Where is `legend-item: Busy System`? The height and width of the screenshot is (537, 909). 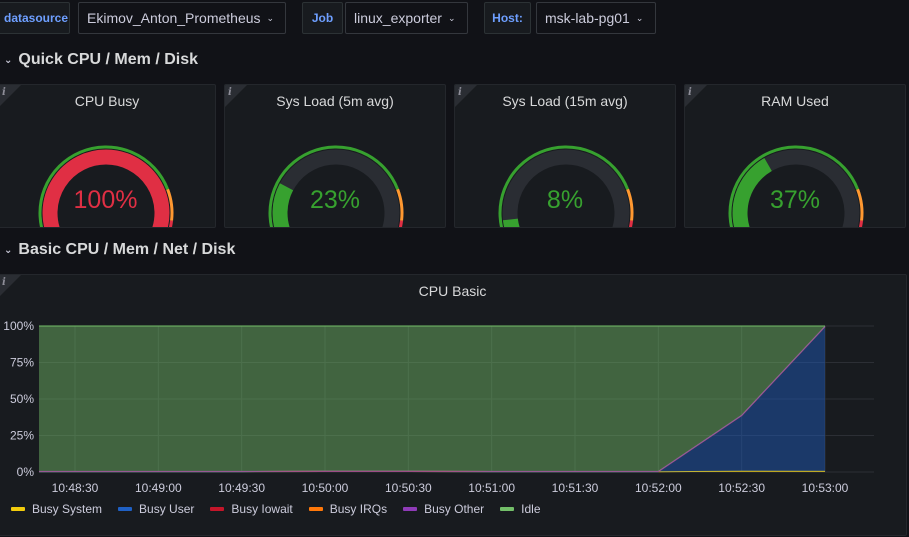 legend-item: Busy System is located at coordinates (56, 509).